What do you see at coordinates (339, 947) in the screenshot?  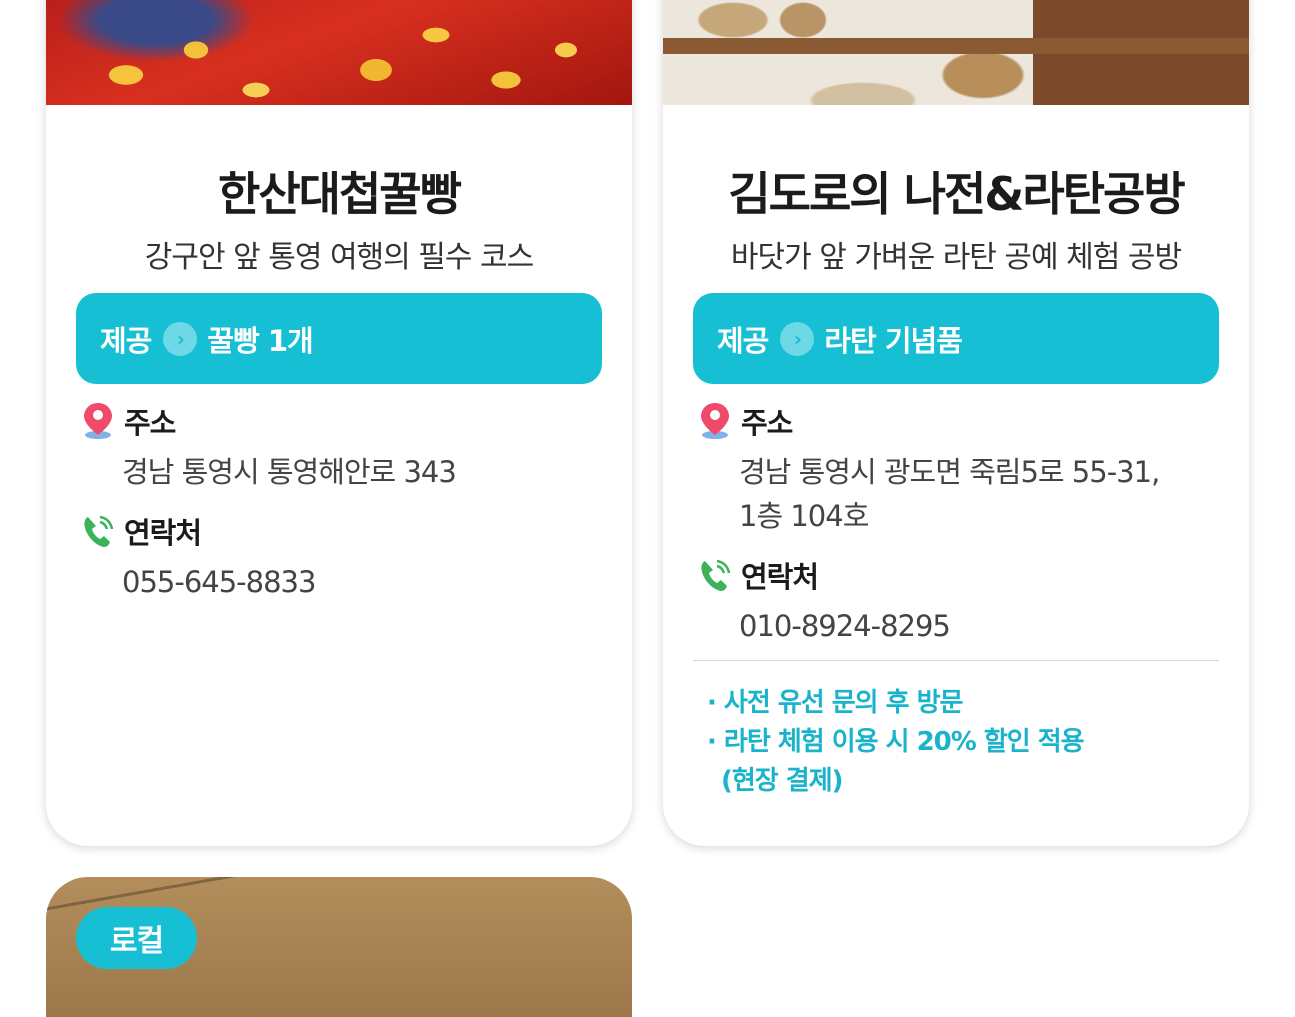 I see `store-card-3: 로컬` at bounding box center [339, 947].